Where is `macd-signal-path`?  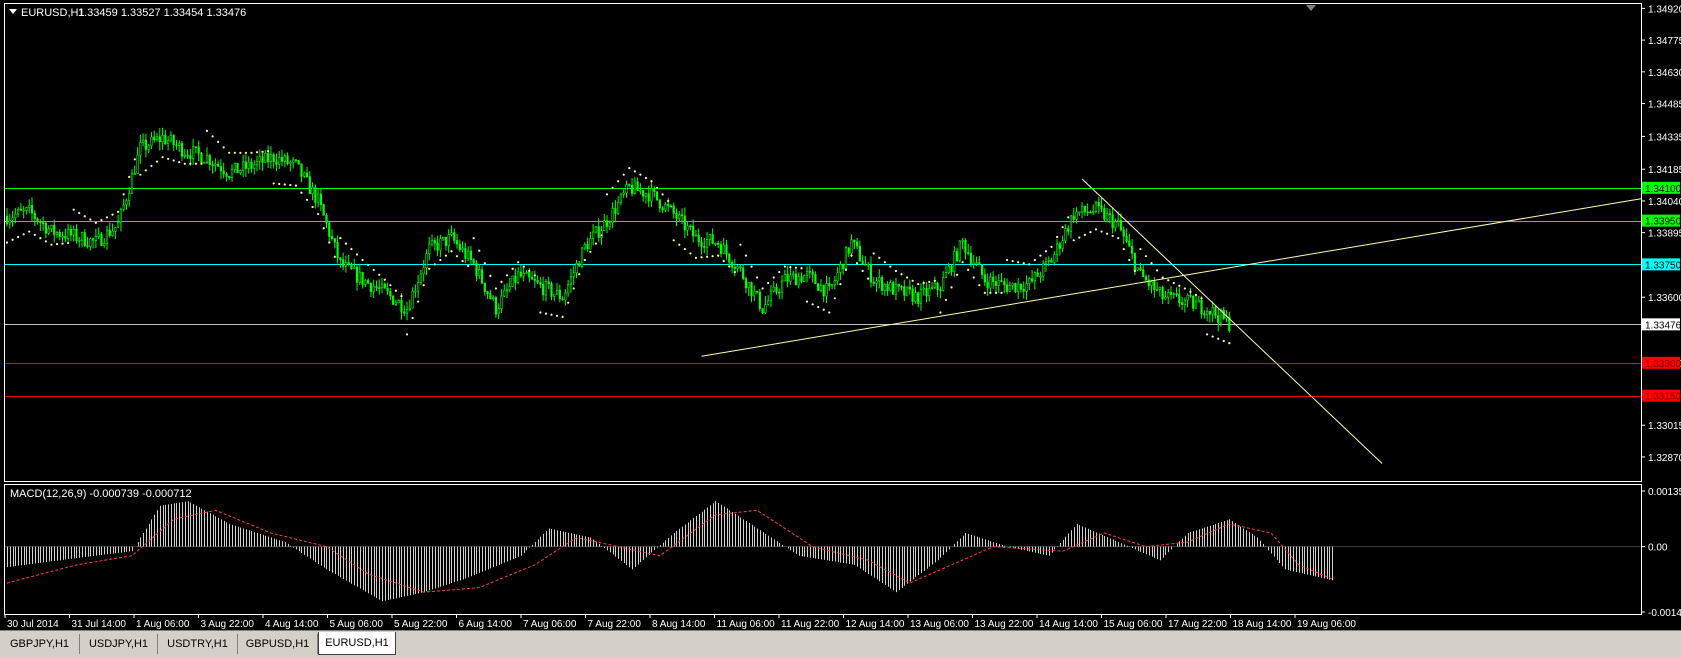 macd-signal-path is located at coordinates (669, 551).